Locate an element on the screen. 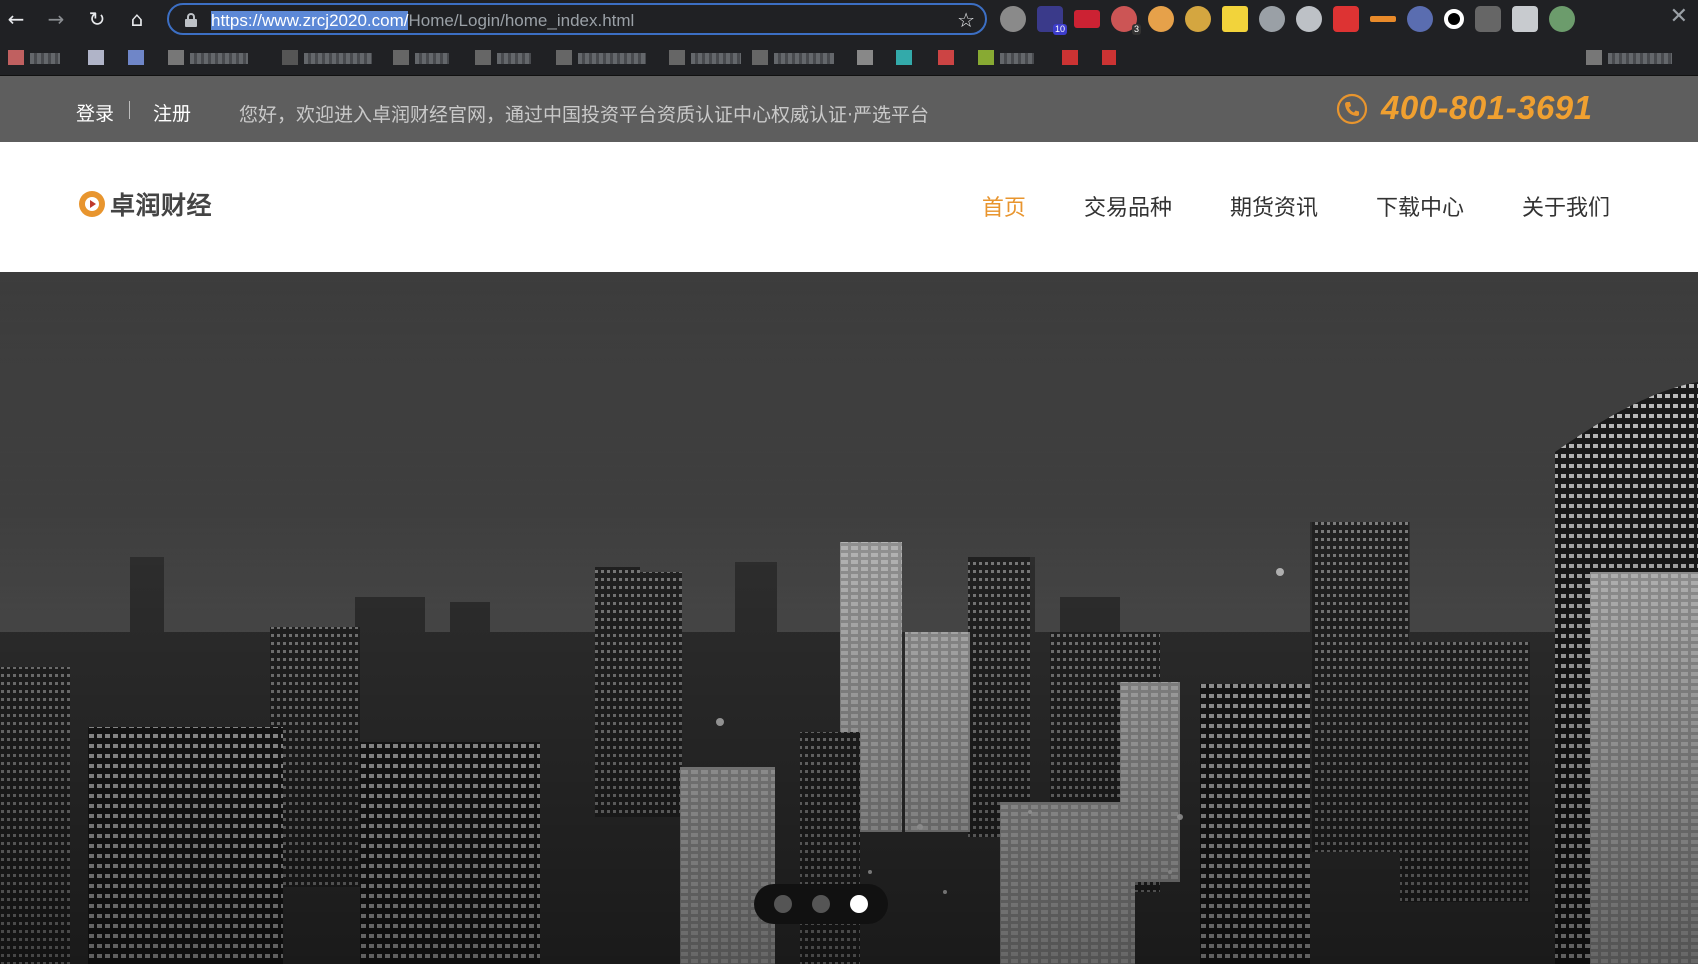 This screenshot has width=1698, height=964. back-icon: ← is located at coordinates (16, 19).